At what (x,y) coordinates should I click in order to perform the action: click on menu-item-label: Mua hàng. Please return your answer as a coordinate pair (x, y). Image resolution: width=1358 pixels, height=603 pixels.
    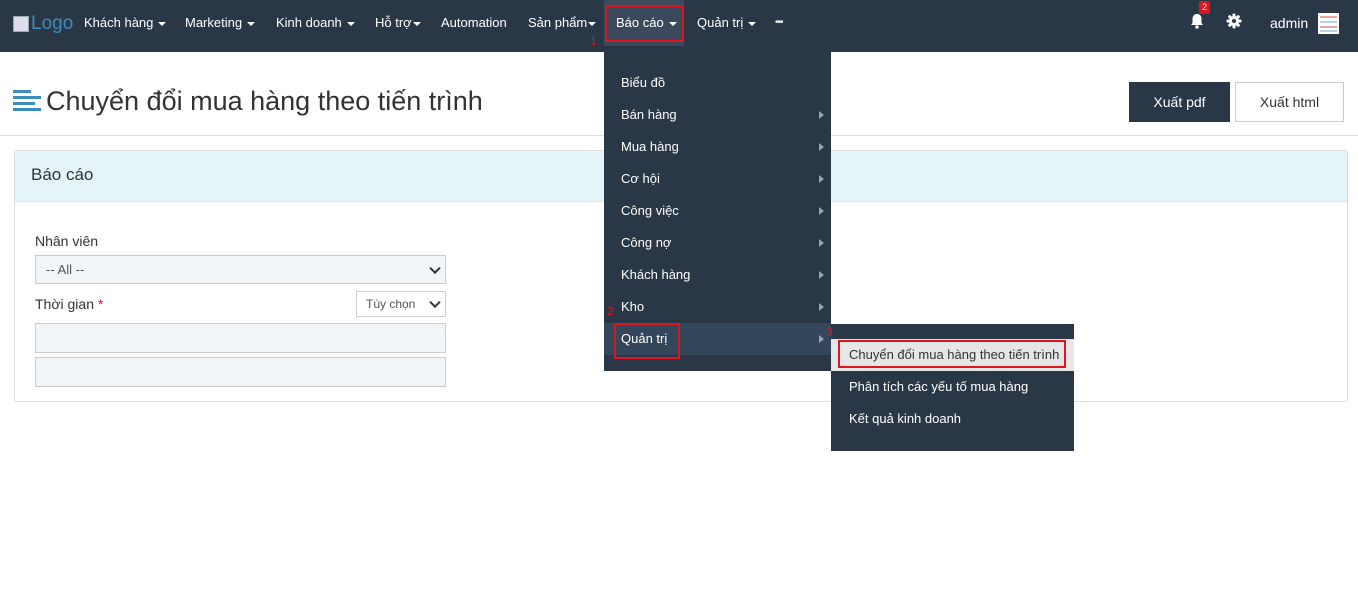
    Looking at the image, I should click on (650, 146).